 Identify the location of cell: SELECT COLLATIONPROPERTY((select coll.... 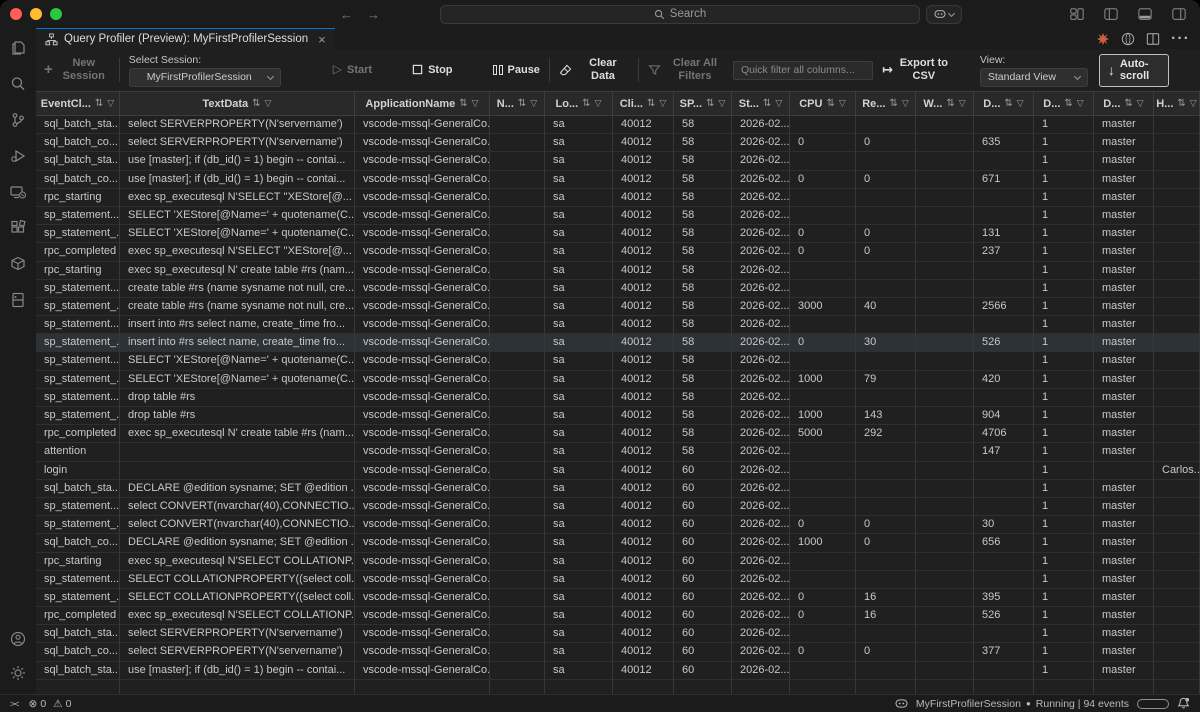
(237, 579).